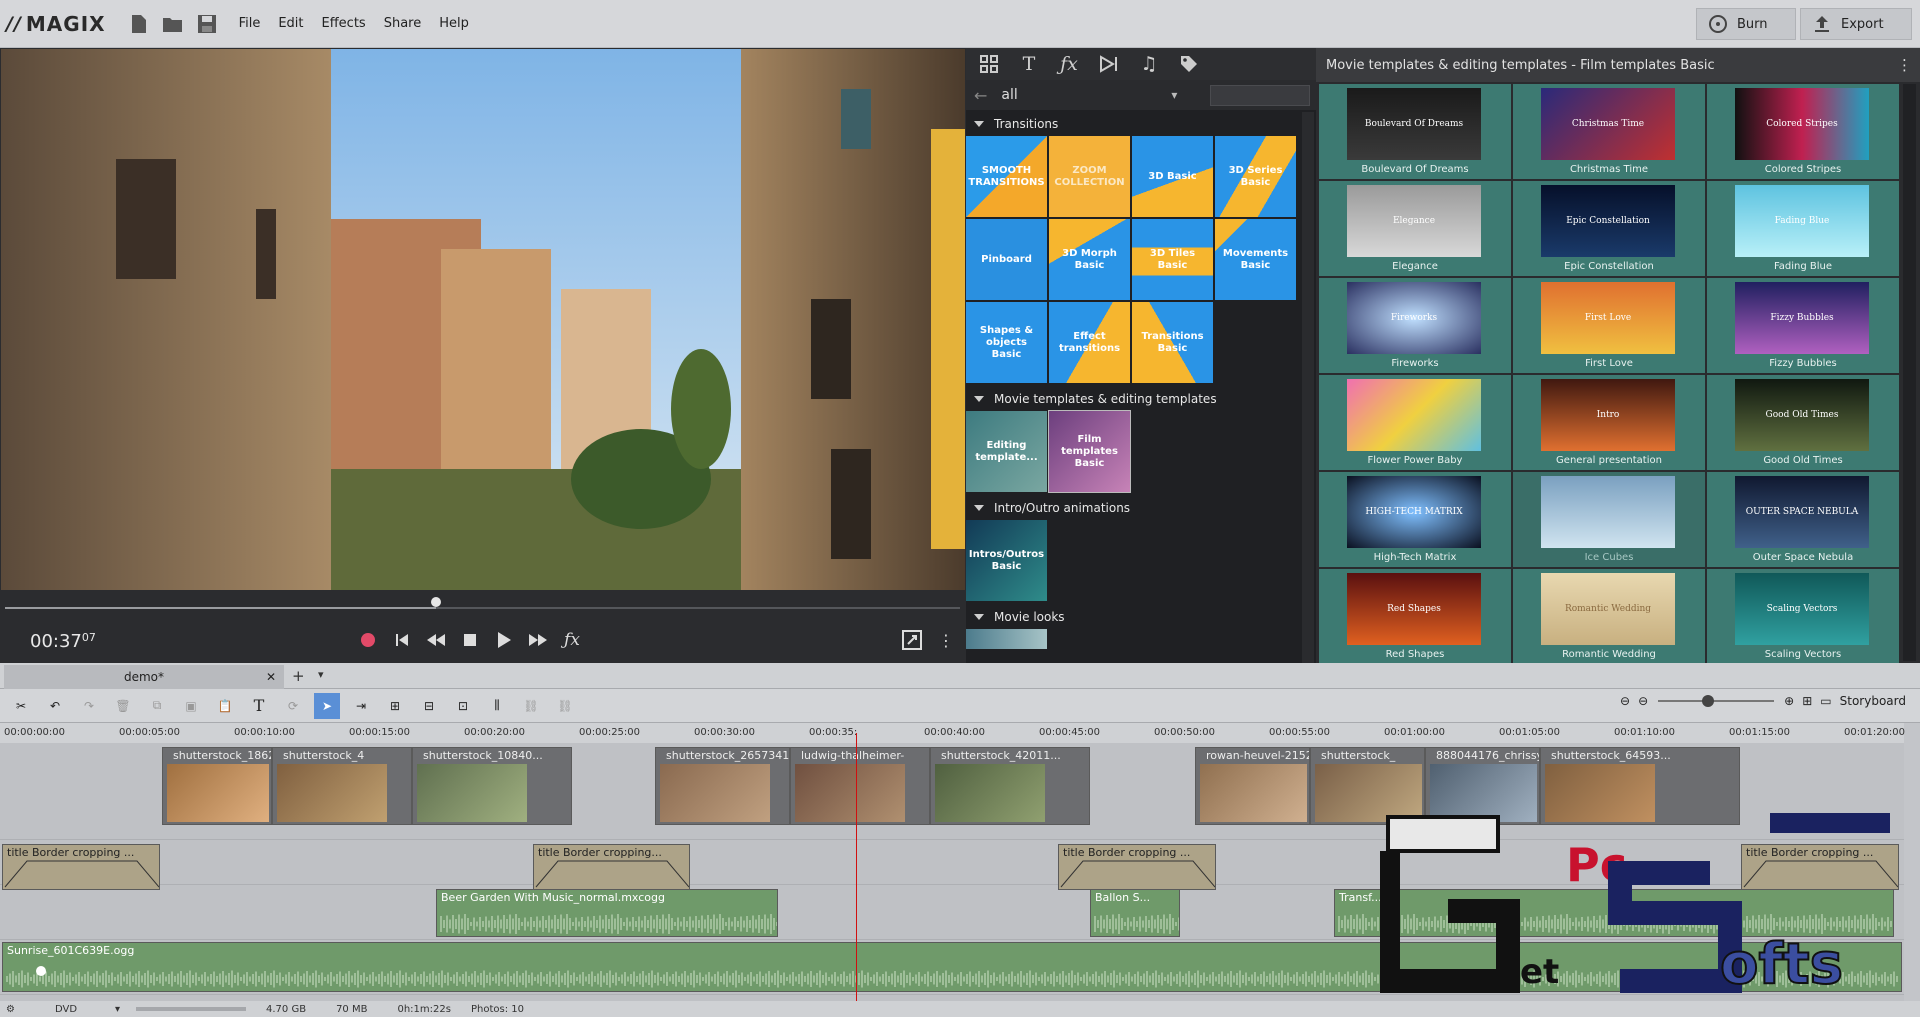  I want to click on rotate-icon: ⟳, so click(293, 706).